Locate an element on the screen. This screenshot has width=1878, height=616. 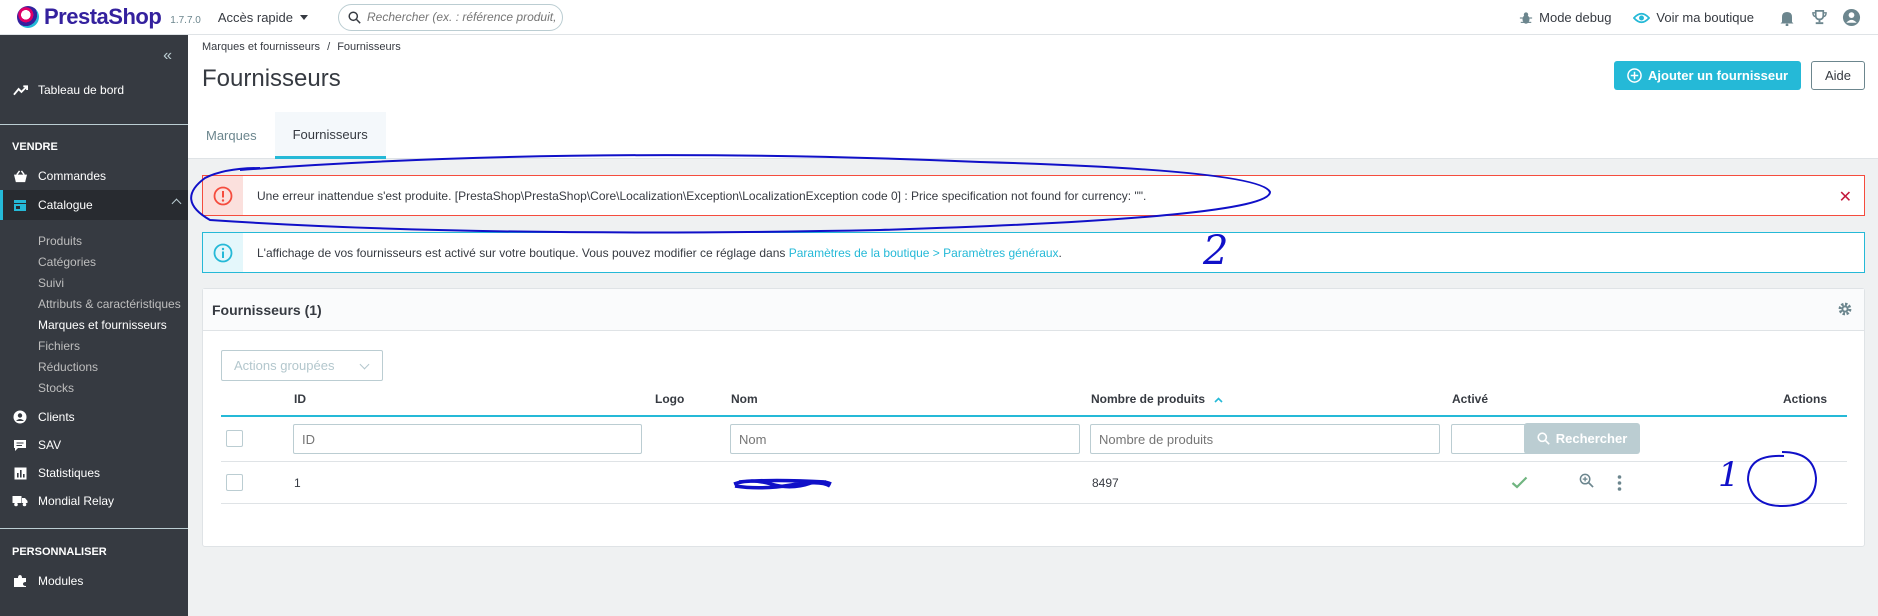
quick-access-label: Accès rapide is located at coordinates (255, 17).